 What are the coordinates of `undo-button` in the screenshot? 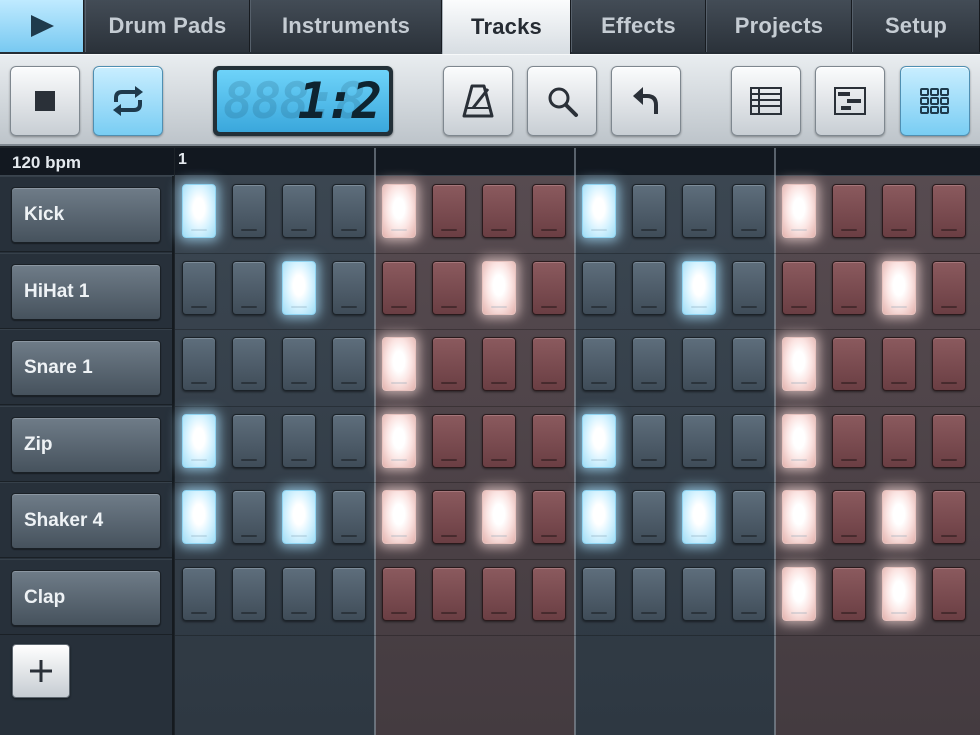 It's located at (646, 101).